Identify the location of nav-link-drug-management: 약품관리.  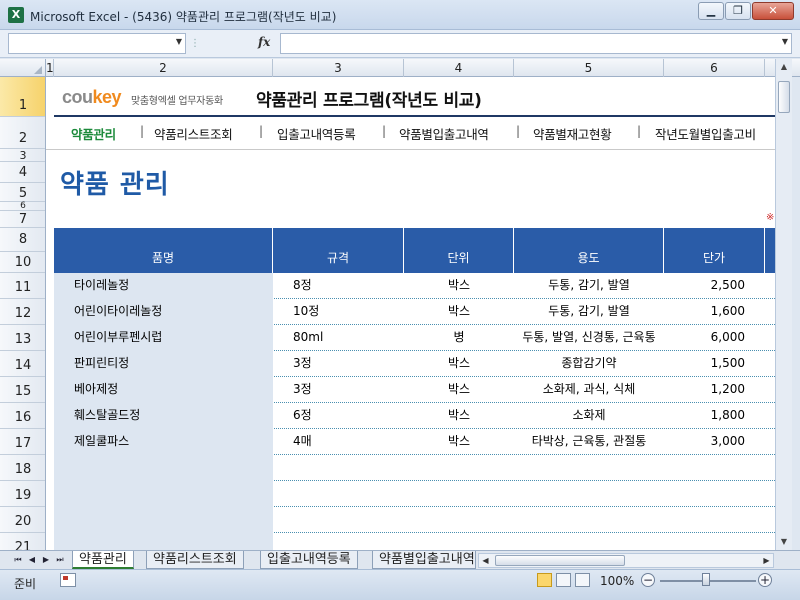
(93, 133).